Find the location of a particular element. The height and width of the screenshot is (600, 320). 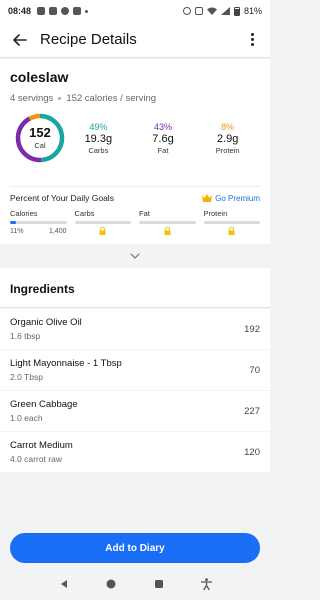

ingredient-quantity: 1.6 tbsp is located at coordinates (25, 336).